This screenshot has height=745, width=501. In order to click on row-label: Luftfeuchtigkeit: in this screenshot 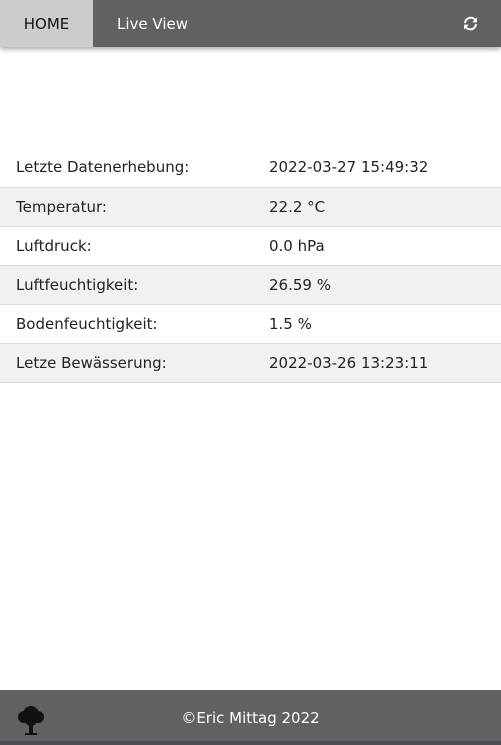, I will do `click(77, 284)`.